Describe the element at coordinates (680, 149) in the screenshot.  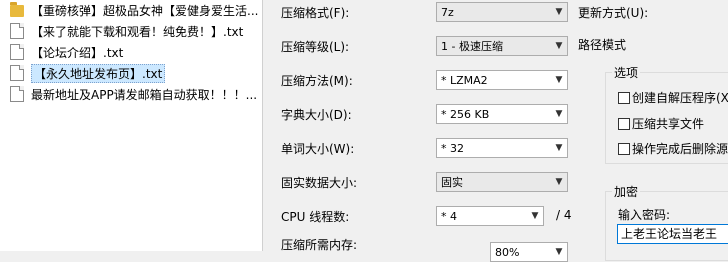
I see `option-label: 操作完成后删除源` at that location.